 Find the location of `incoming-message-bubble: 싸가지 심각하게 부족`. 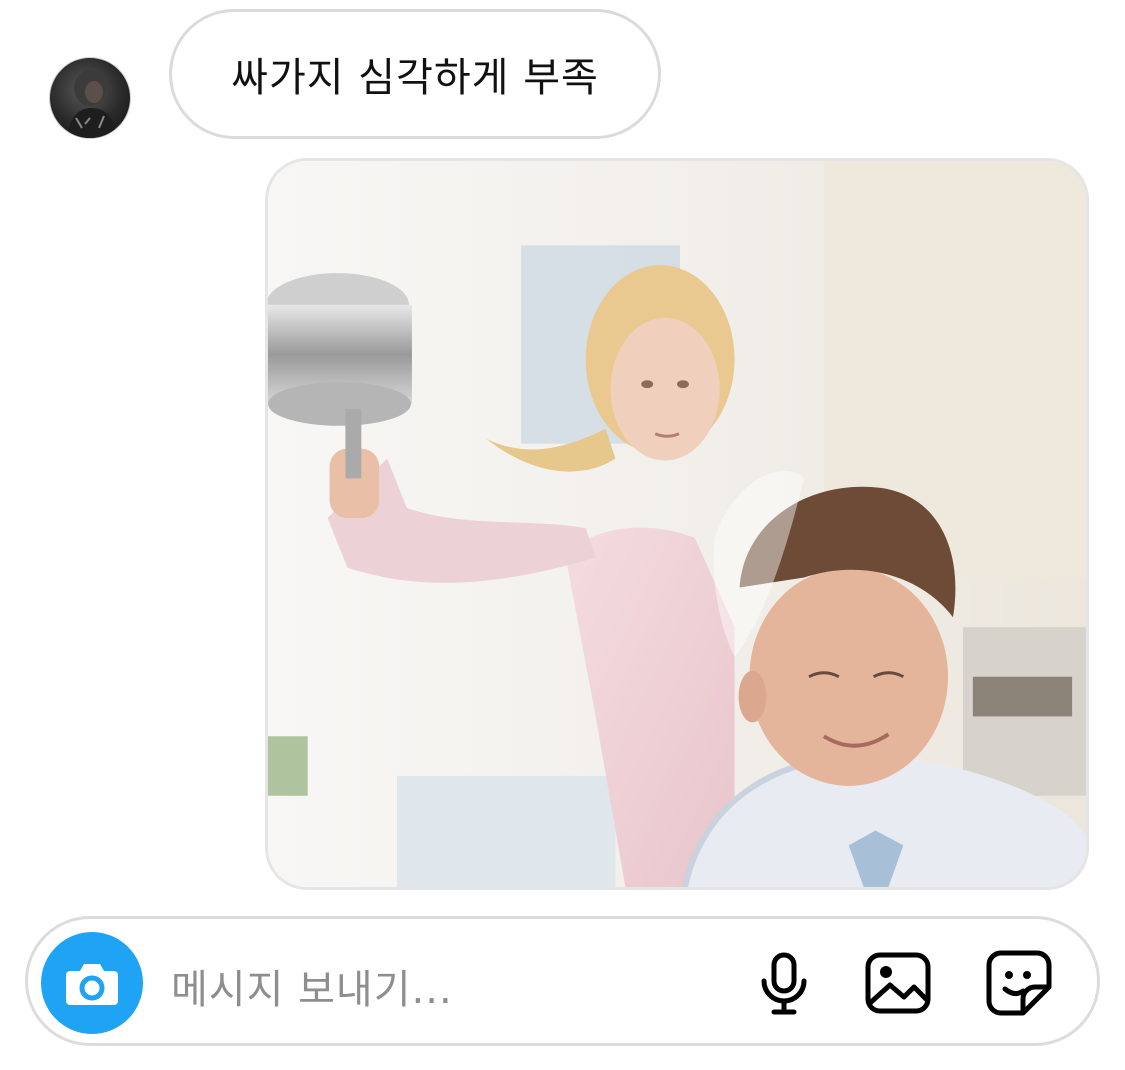

incoming-message-bubble: 싸가지 심각하게 부족 is located at coordinates (415, 74).